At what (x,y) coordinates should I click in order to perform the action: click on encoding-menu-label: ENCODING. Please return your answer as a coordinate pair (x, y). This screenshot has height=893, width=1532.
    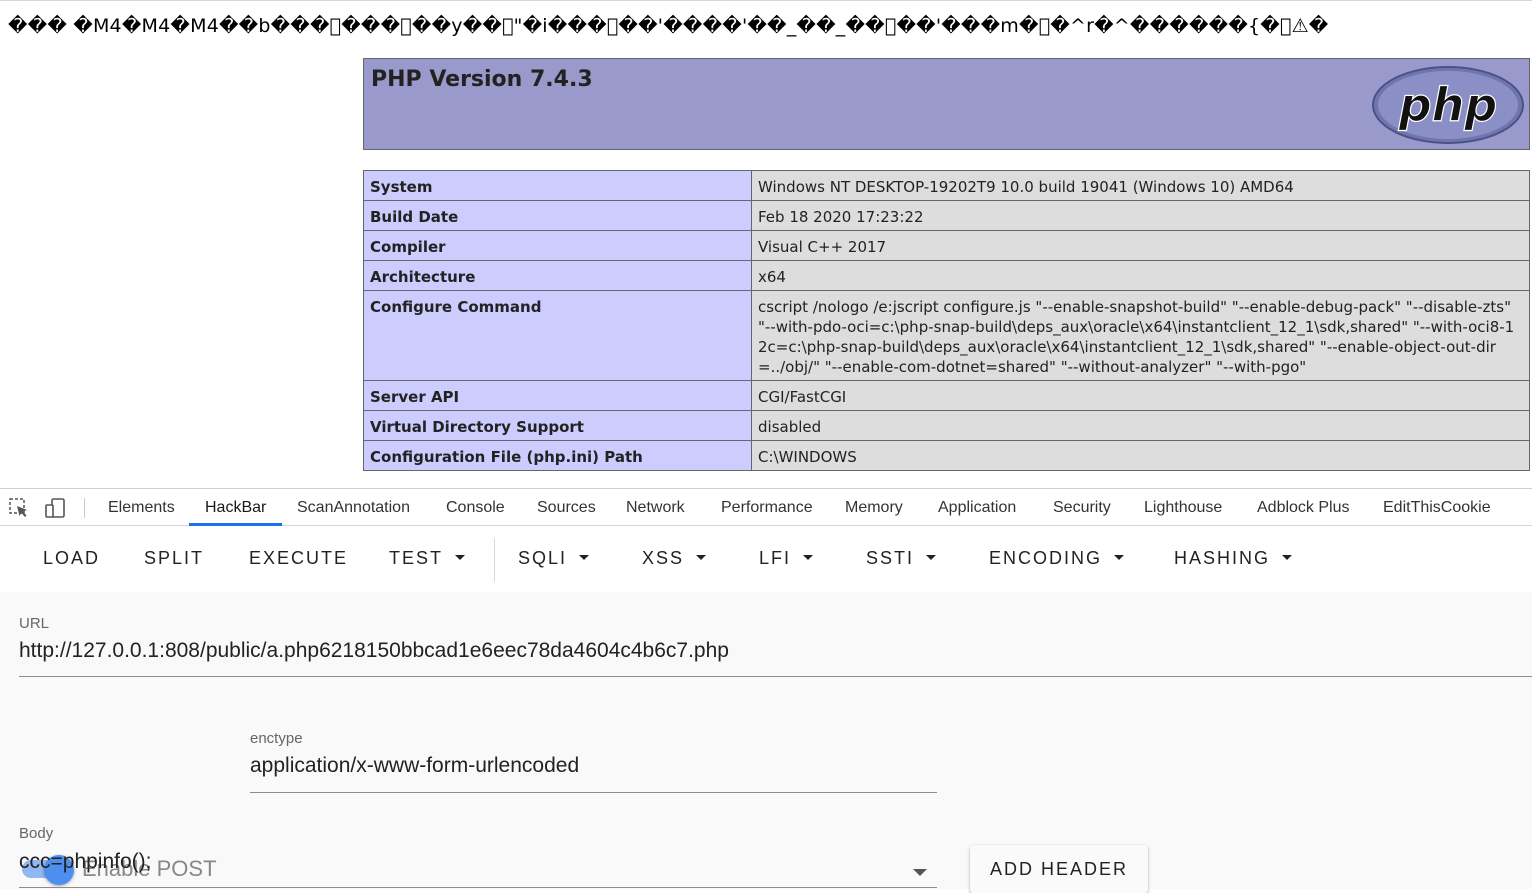
    Looking at the image, I should click on (1046, 558).